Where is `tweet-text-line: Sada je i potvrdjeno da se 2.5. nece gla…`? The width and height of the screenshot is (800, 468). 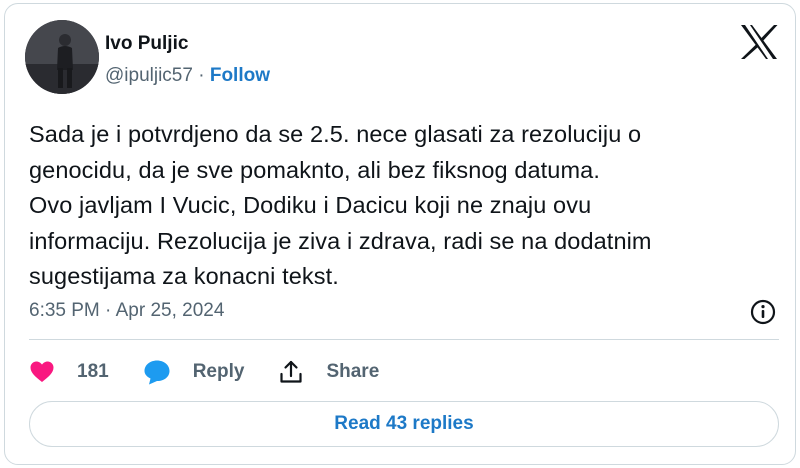
tweet-text-line: Sada je i potvrdjeno da se 2.5. nece gla… is located at coordinates (335, 134).